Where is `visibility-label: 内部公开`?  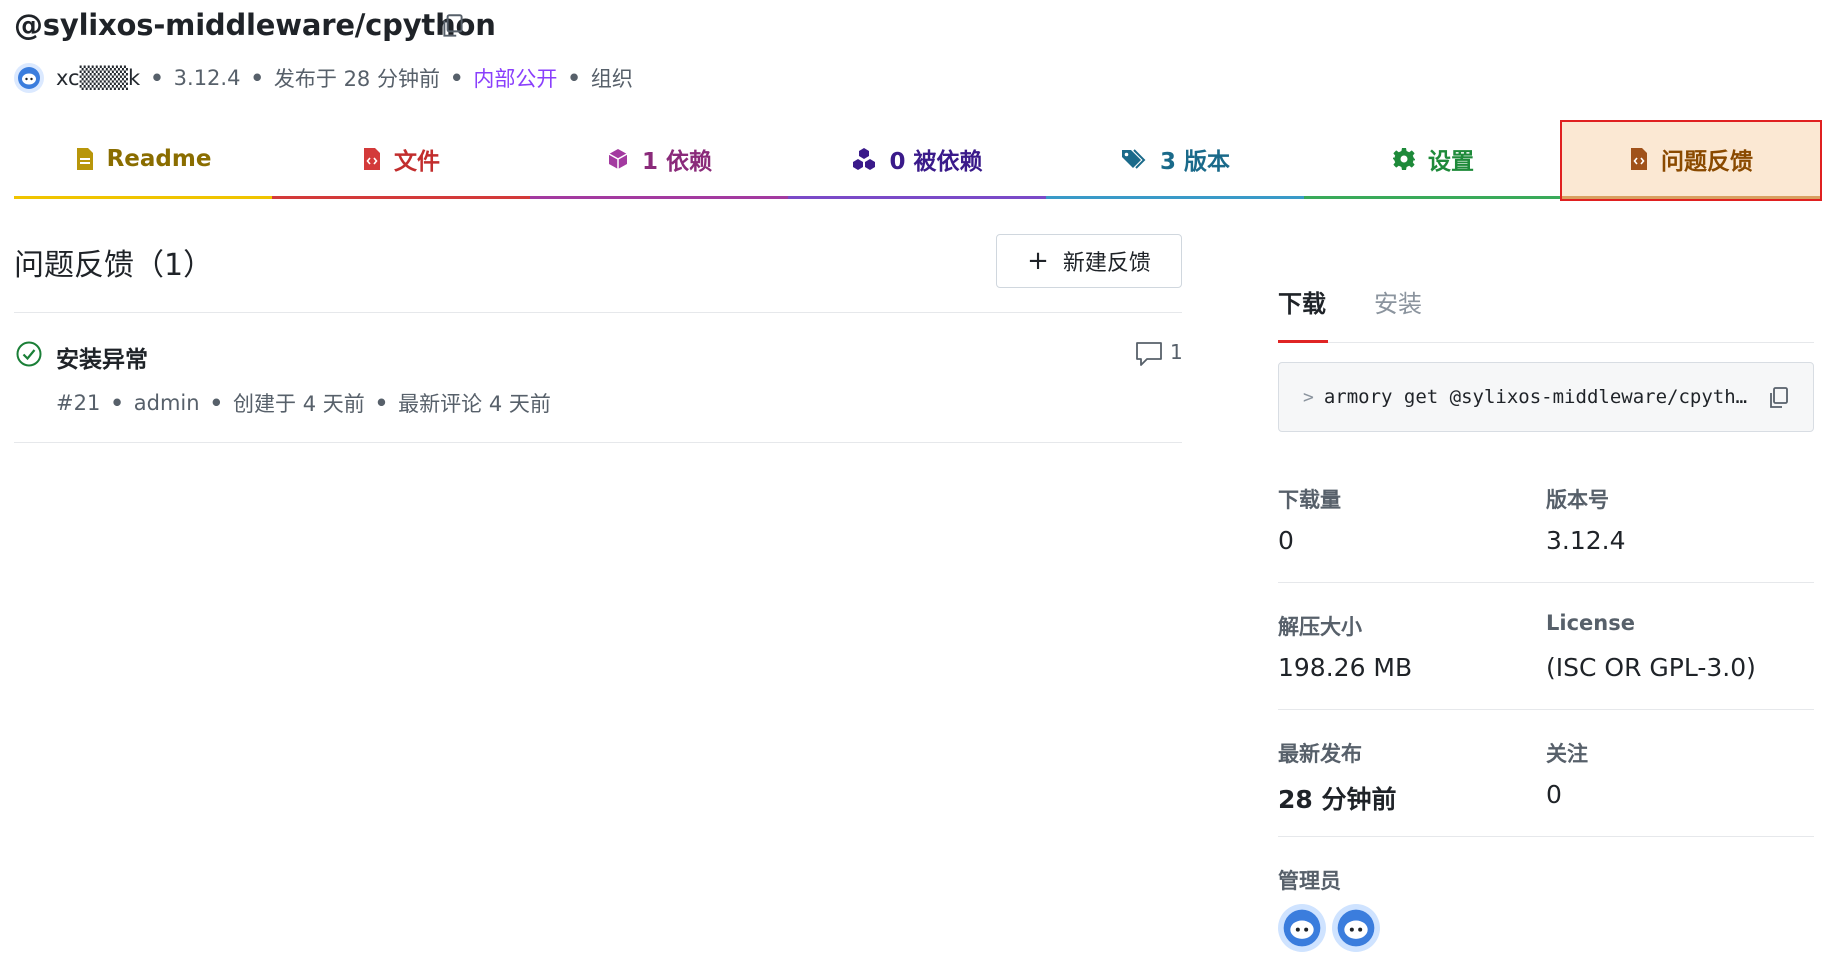 visibility-label: 内部公开 is located at coordinates (515, 79).